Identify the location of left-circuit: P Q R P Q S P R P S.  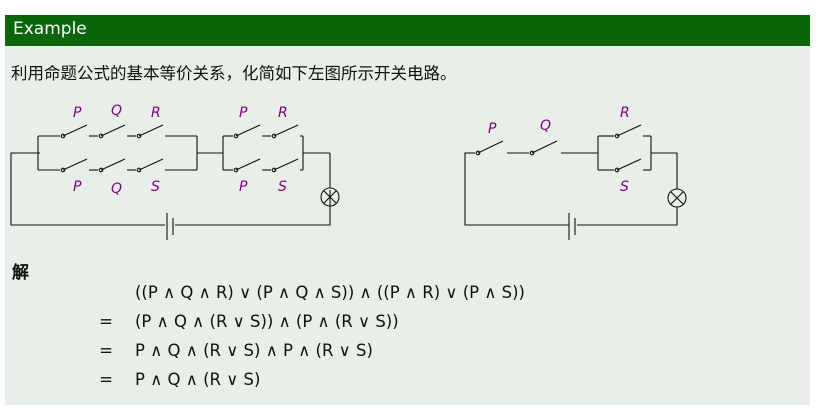
(175, 171).